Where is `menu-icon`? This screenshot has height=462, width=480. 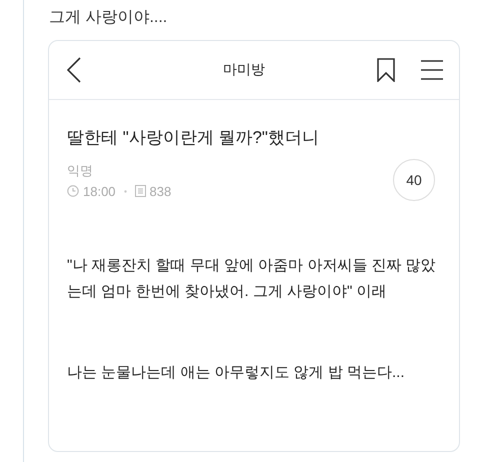
menu-icon is located at coordinates (432, 70).